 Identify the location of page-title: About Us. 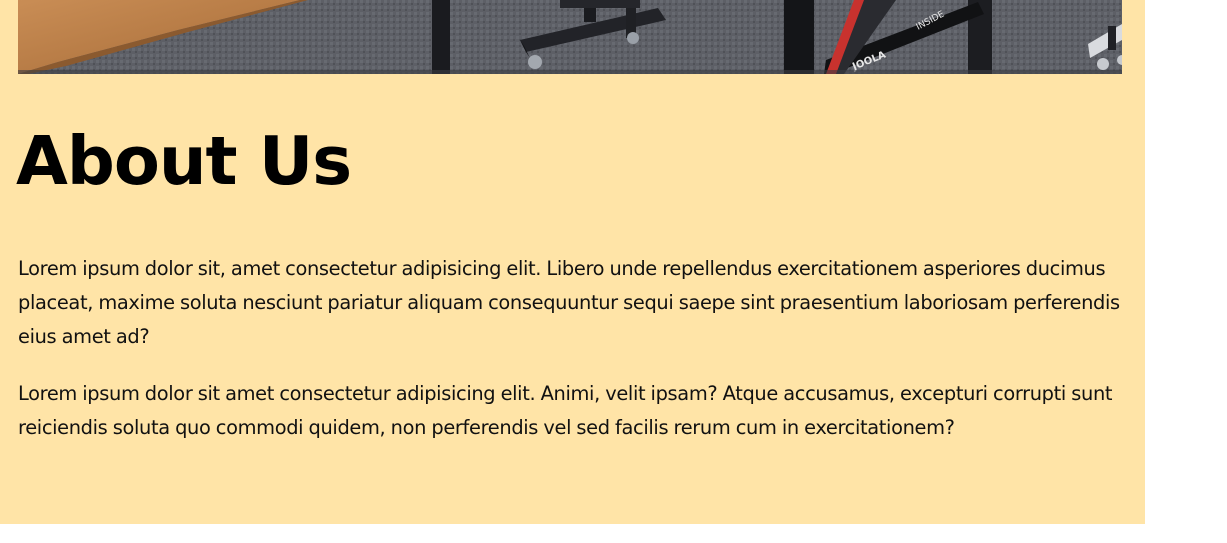
(184, 161).